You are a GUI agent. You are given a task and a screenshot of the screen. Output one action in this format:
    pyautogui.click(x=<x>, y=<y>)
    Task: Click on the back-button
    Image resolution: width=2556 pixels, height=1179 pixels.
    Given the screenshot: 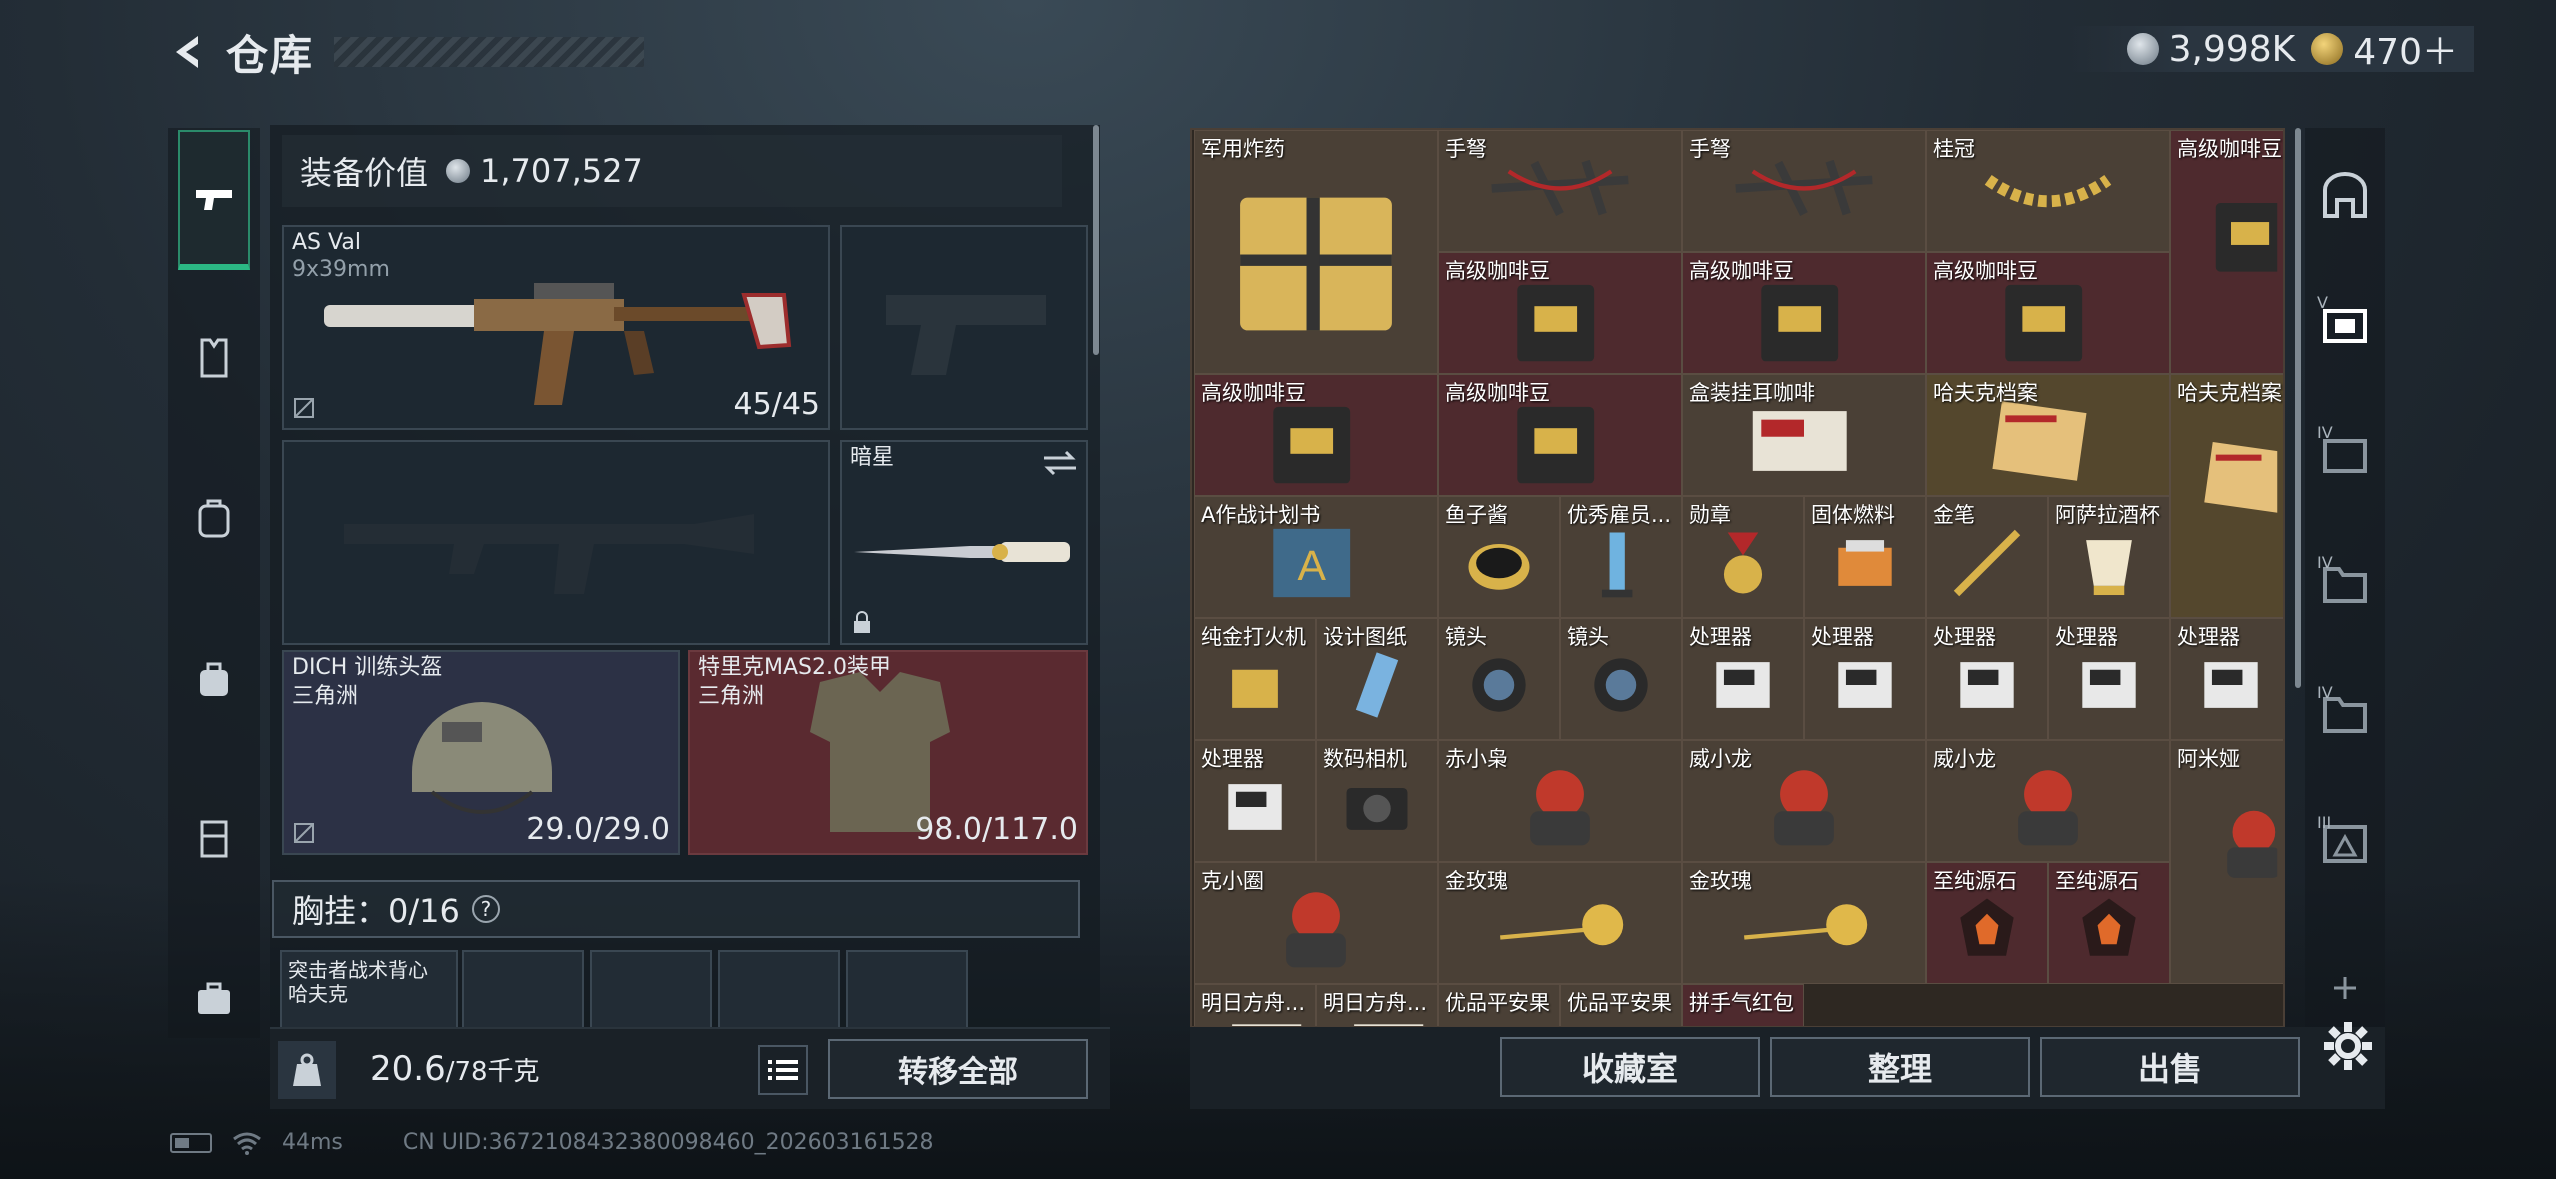 What is the action you would take?
    pyautogui.click(x=190, y=52)
    